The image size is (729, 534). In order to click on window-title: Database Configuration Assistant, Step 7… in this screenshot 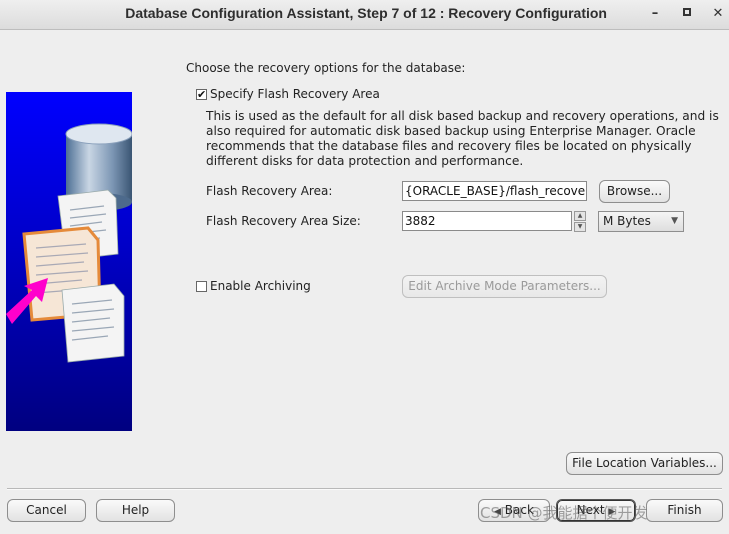, I will do `click(366, 13)`.